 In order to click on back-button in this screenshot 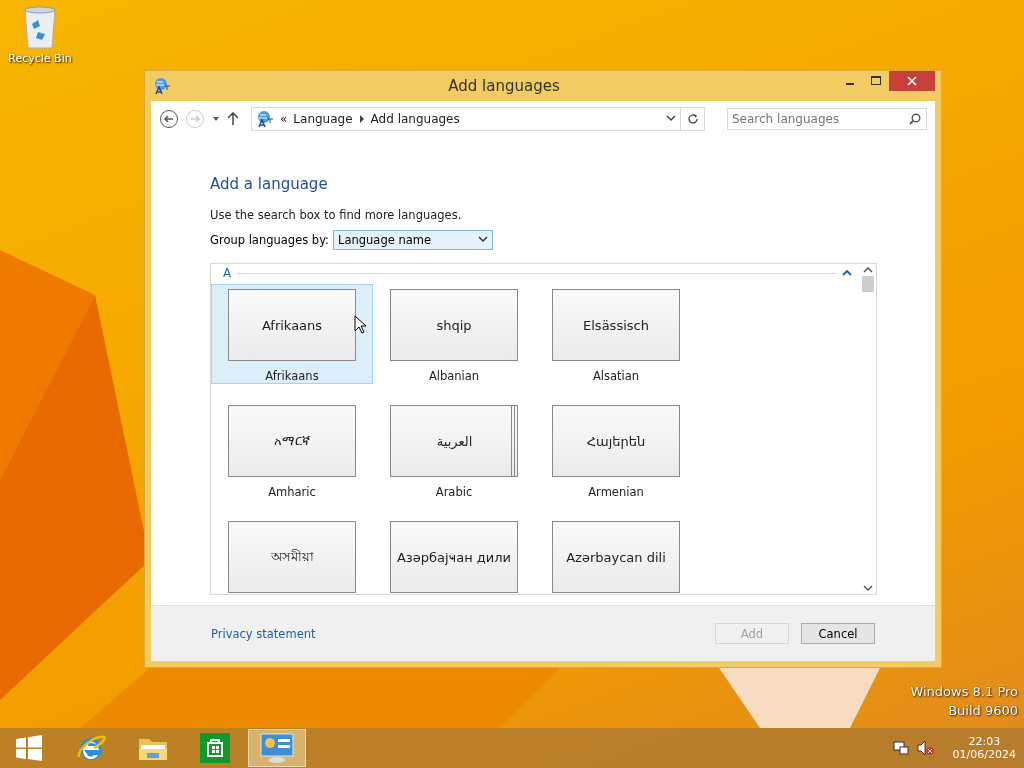, I will do `click(169, 119)`.